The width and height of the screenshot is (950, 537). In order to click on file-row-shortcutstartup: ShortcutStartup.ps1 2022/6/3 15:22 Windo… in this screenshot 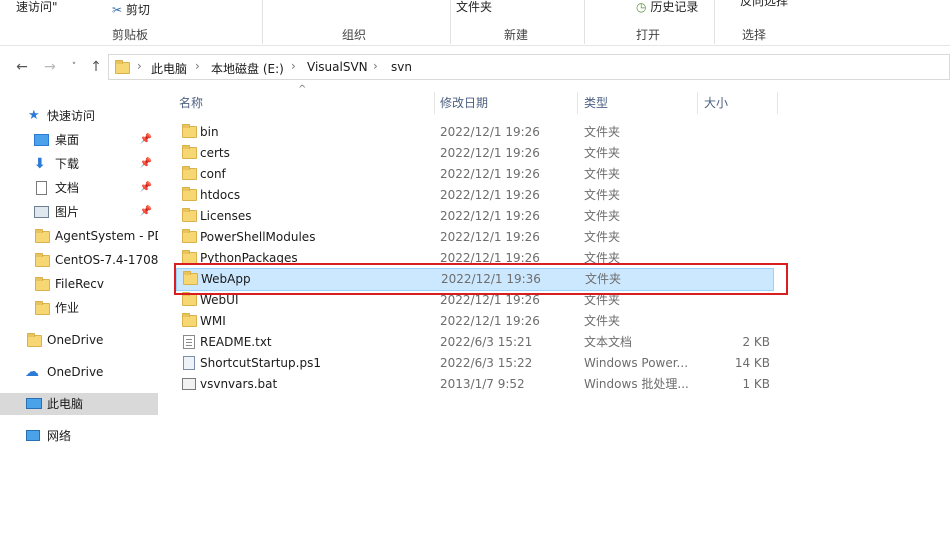, I will do `click(475, 363)`.